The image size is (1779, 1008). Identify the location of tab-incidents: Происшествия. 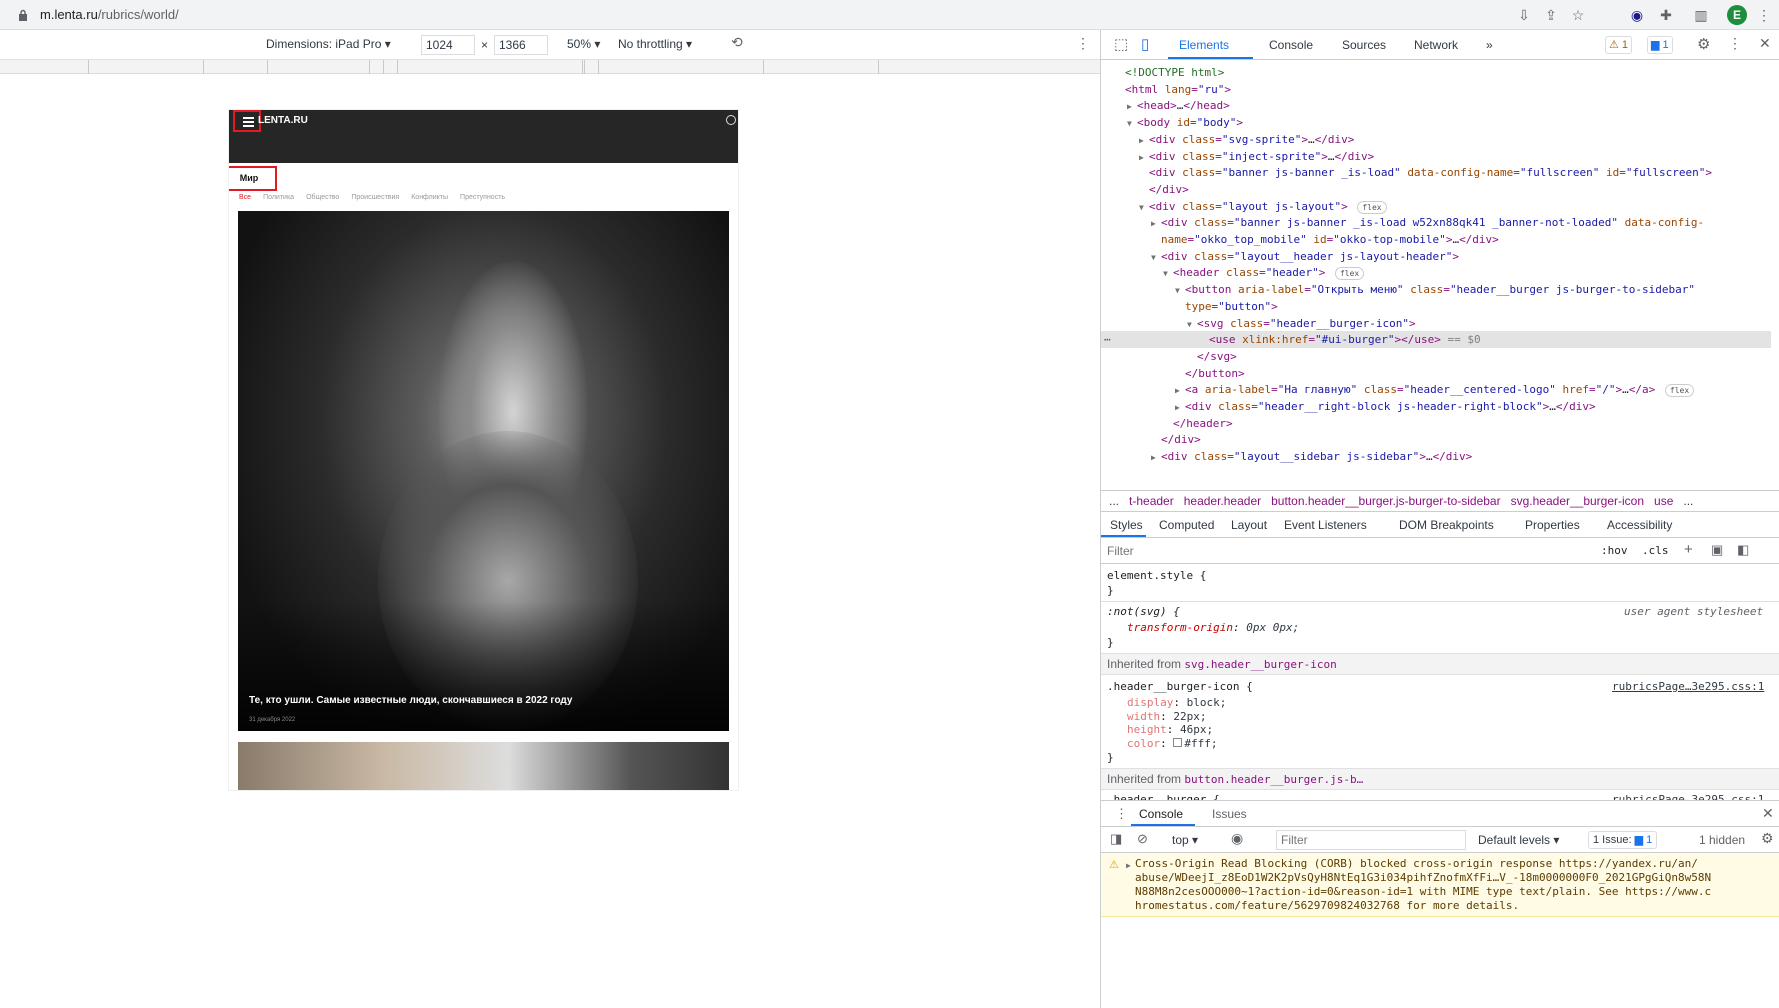
(375, 197).